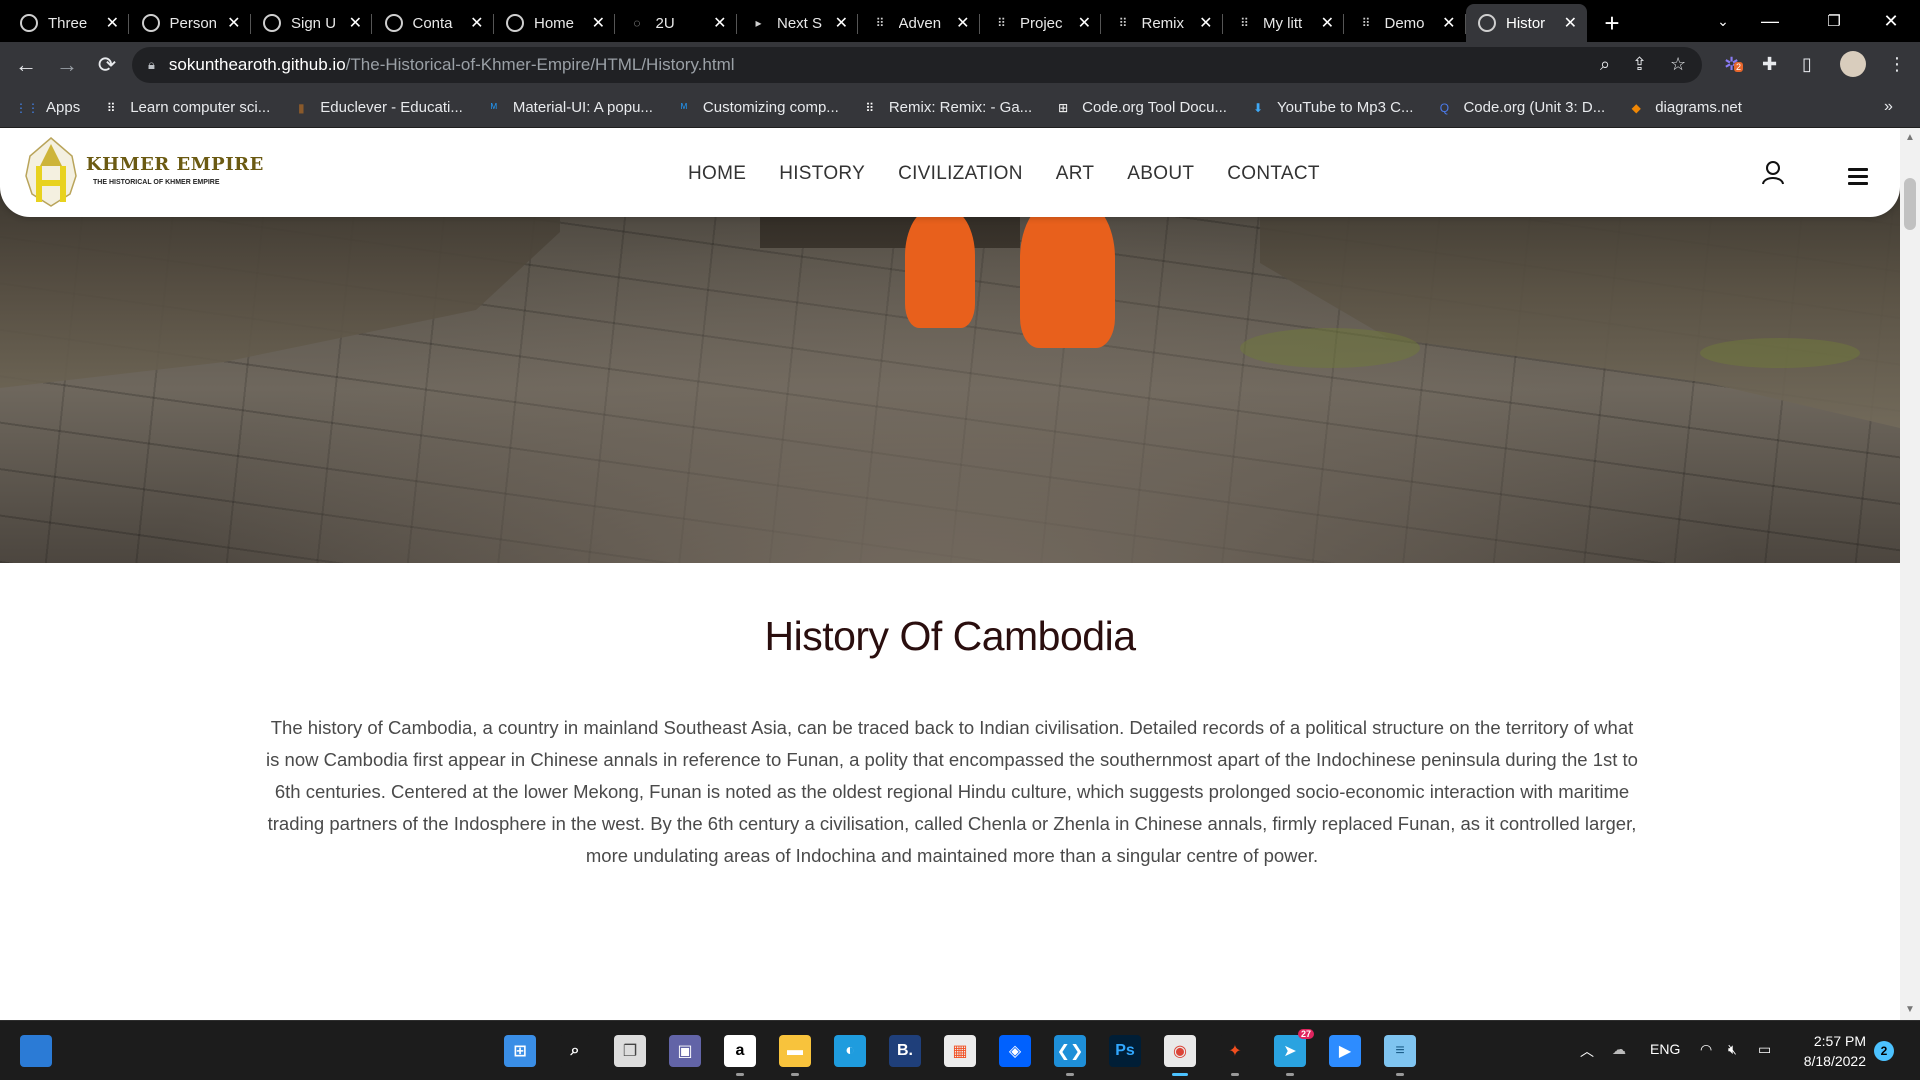 The height and width of the screenshot is (1080, 1920). What do you see at coordinates (1888, 107) in the screenshot?
I see `more-bookmarks-icon: »` at bounding box center [1888, 107].